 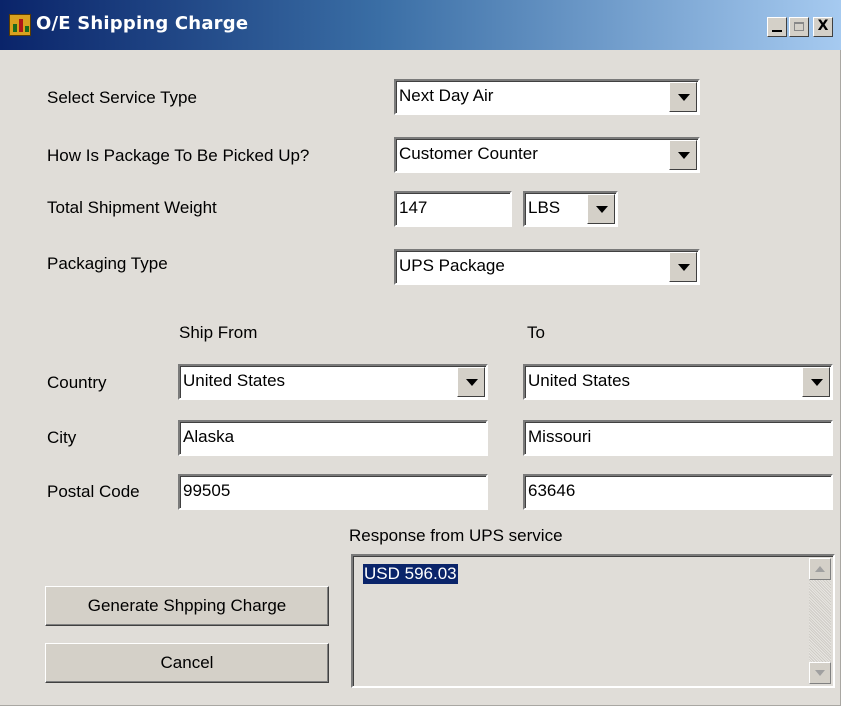 What do you see at coordinates (187, 663) in the screenshot?
I see `cancel-button: Cancel` at bounding box center [187, 663].